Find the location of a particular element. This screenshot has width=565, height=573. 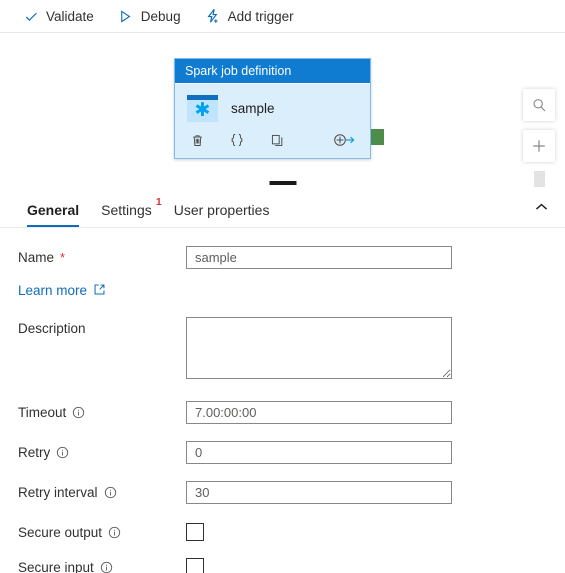

trash-icon is located at coordinates (197, 140).